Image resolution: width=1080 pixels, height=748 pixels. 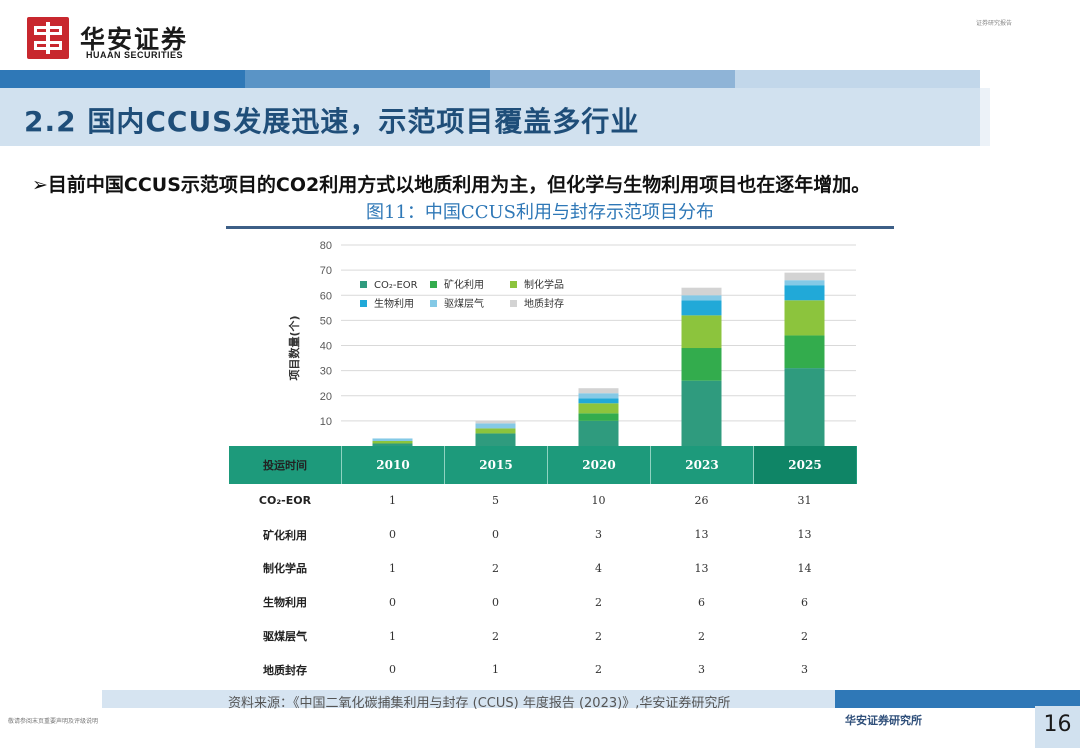 What do you see at coordinates (285, 670) in the screenshot?
I see `table-row-label: 地质封存` at bounding box center [285, 670].